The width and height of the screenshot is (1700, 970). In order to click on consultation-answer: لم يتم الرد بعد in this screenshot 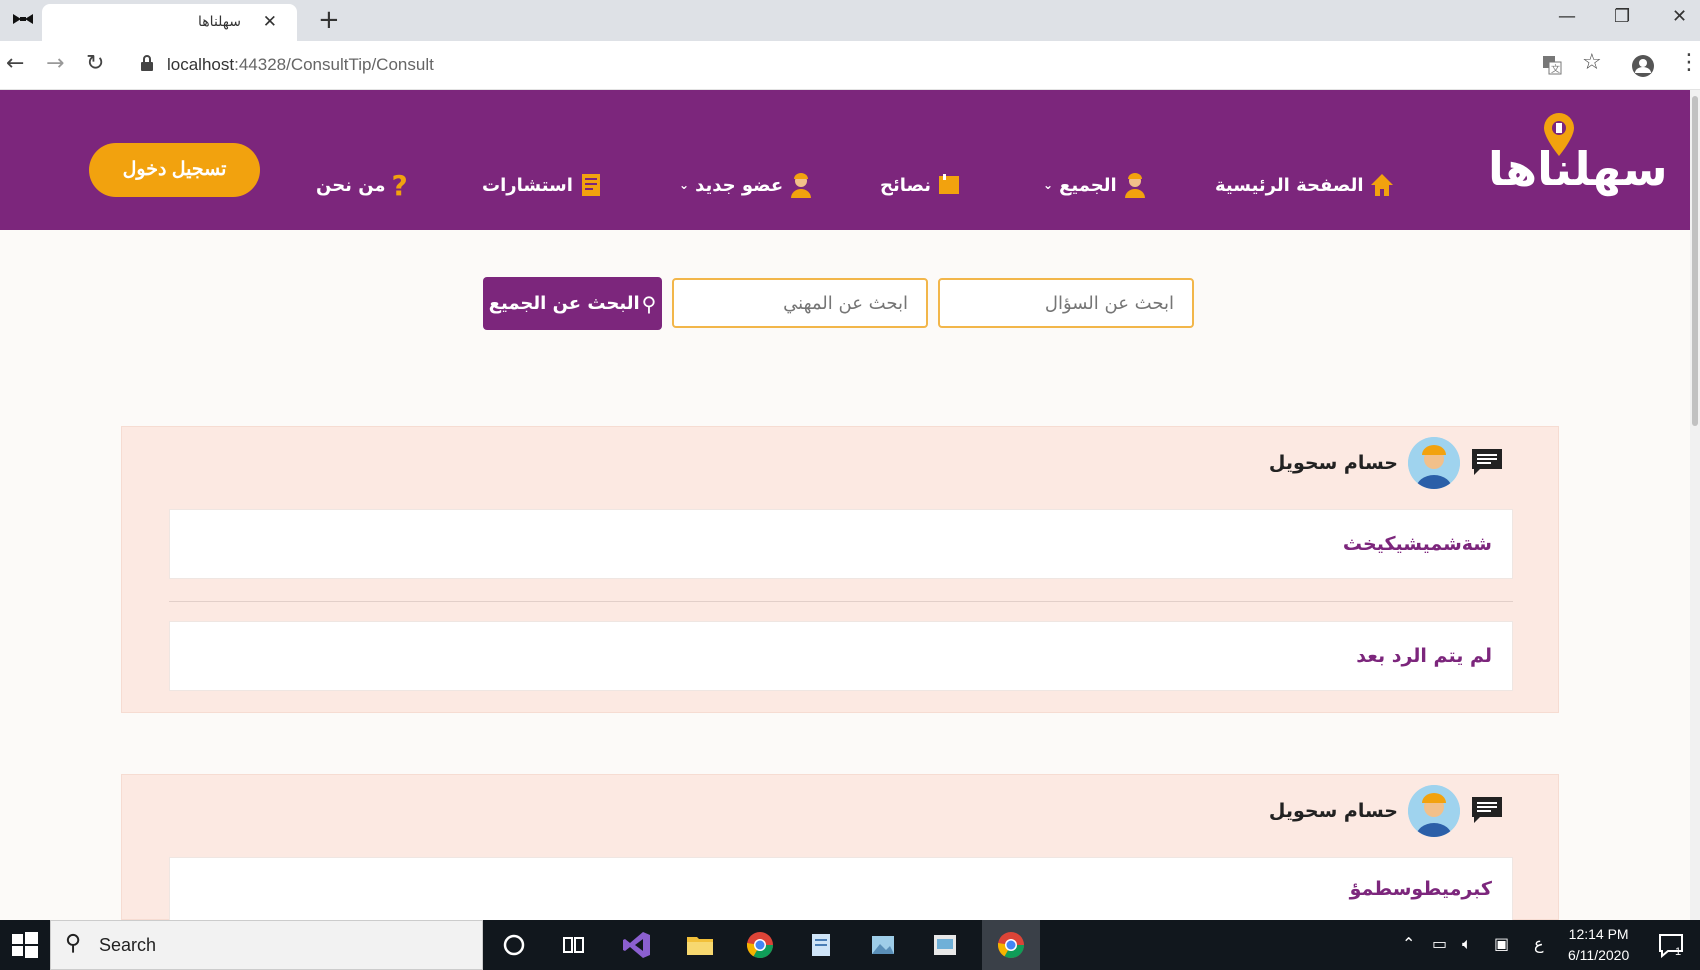, I will do `click(841, 656)`.